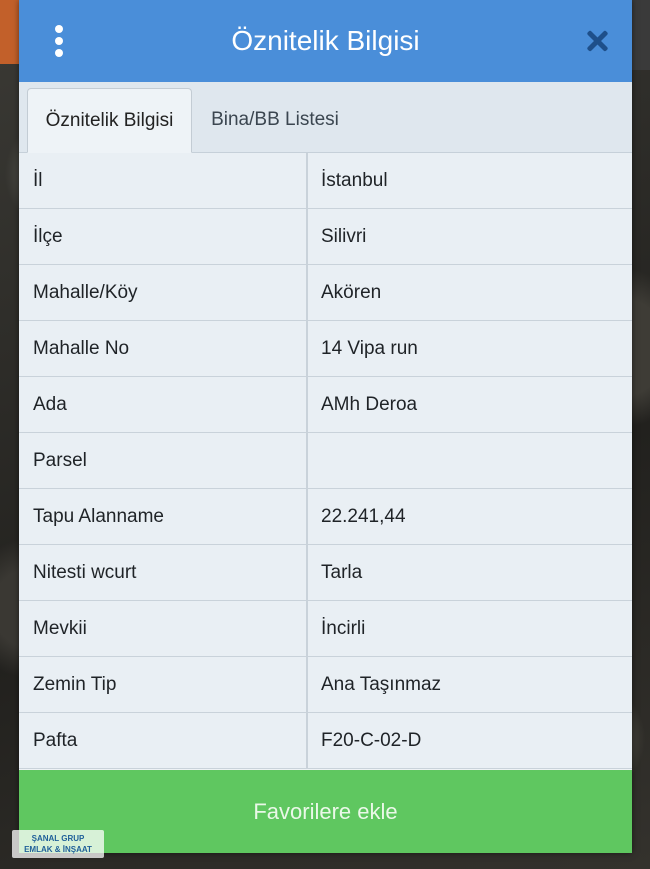 This screenshot has width=650, height=869. What do you see at coordinates (275, 120) in the screenshot?
I see `tab-building-list: Bina/BB Listesi` at bounding box center [275, 120].